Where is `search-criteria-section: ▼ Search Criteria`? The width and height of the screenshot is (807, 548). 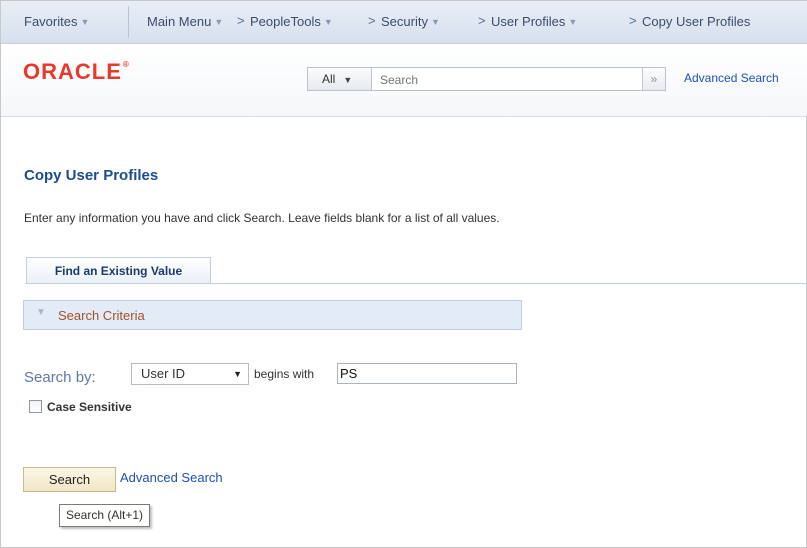 search-criteria-section: ▼ Search Criteria is located at coordinates (272, 315).